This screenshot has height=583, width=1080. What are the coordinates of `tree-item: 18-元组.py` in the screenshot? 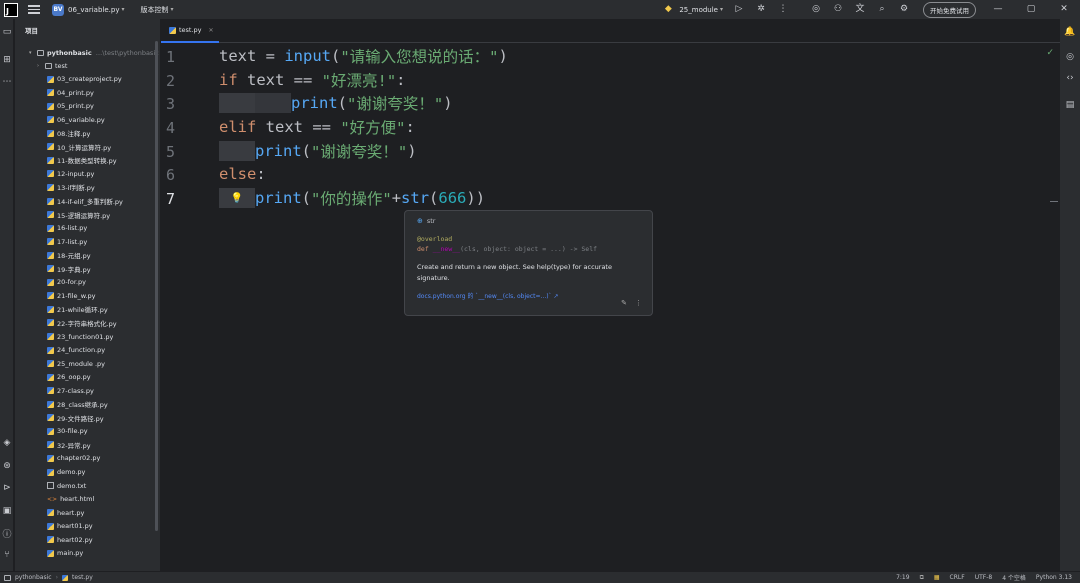 It's located at (69, 255).